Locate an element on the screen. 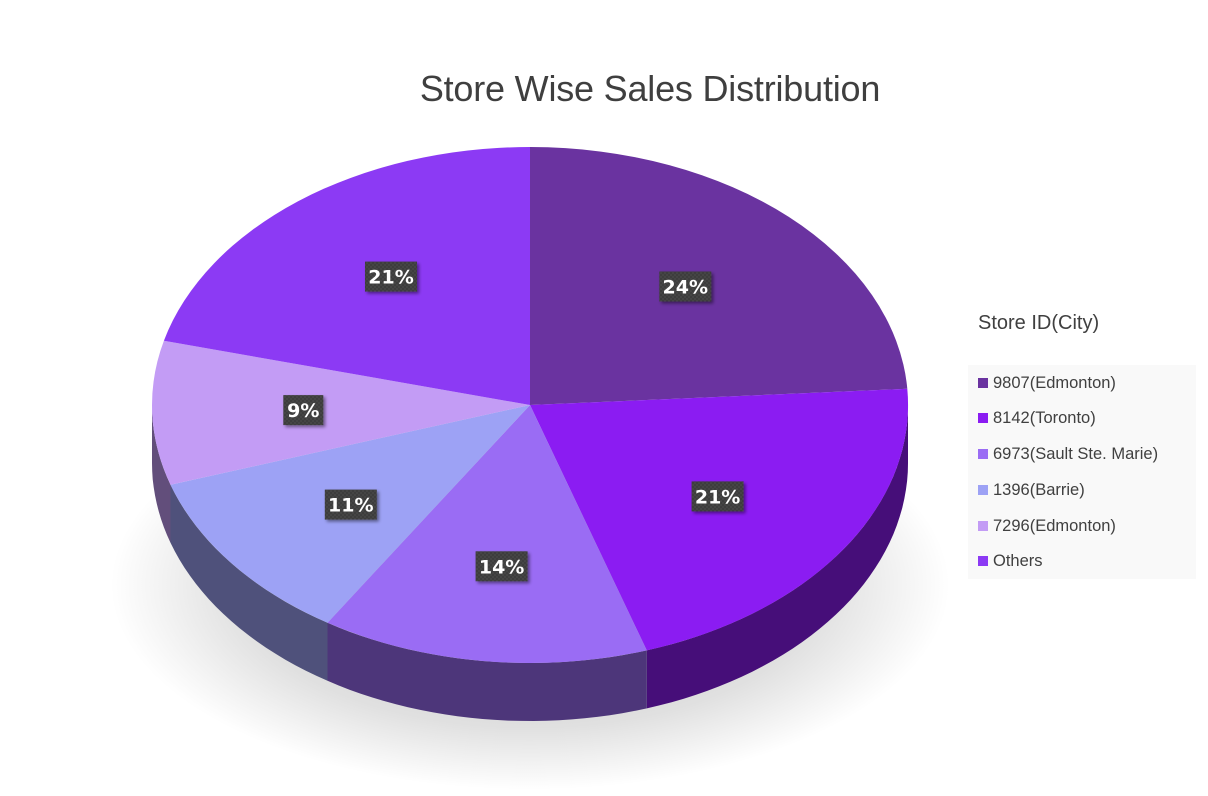 Image resolution: width=1208 pixels, height=796 pixels. data-label: 14% is located at coordinates (501, 566).